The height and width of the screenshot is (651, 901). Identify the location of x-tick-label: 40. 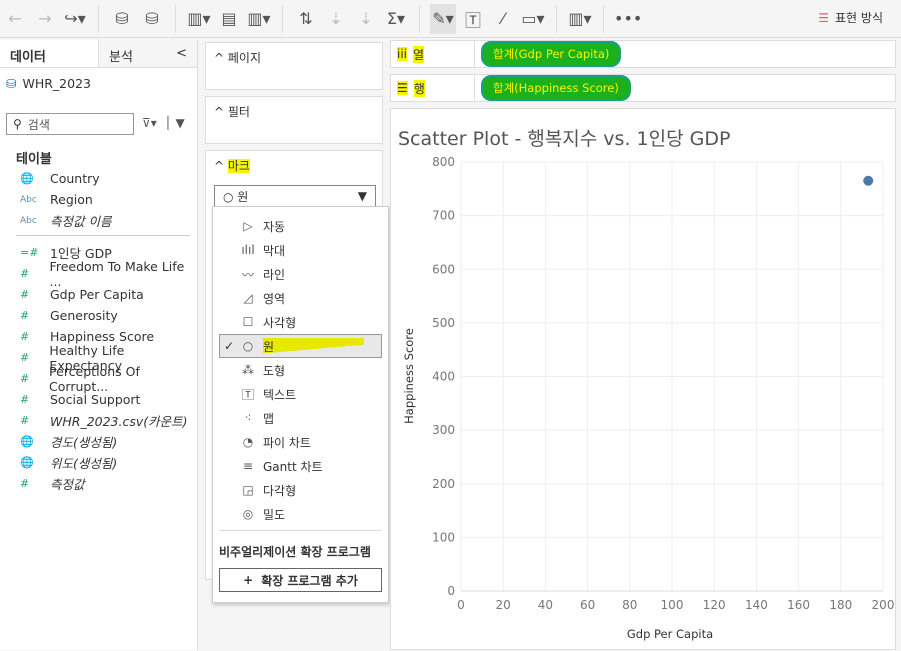
(545, 605).